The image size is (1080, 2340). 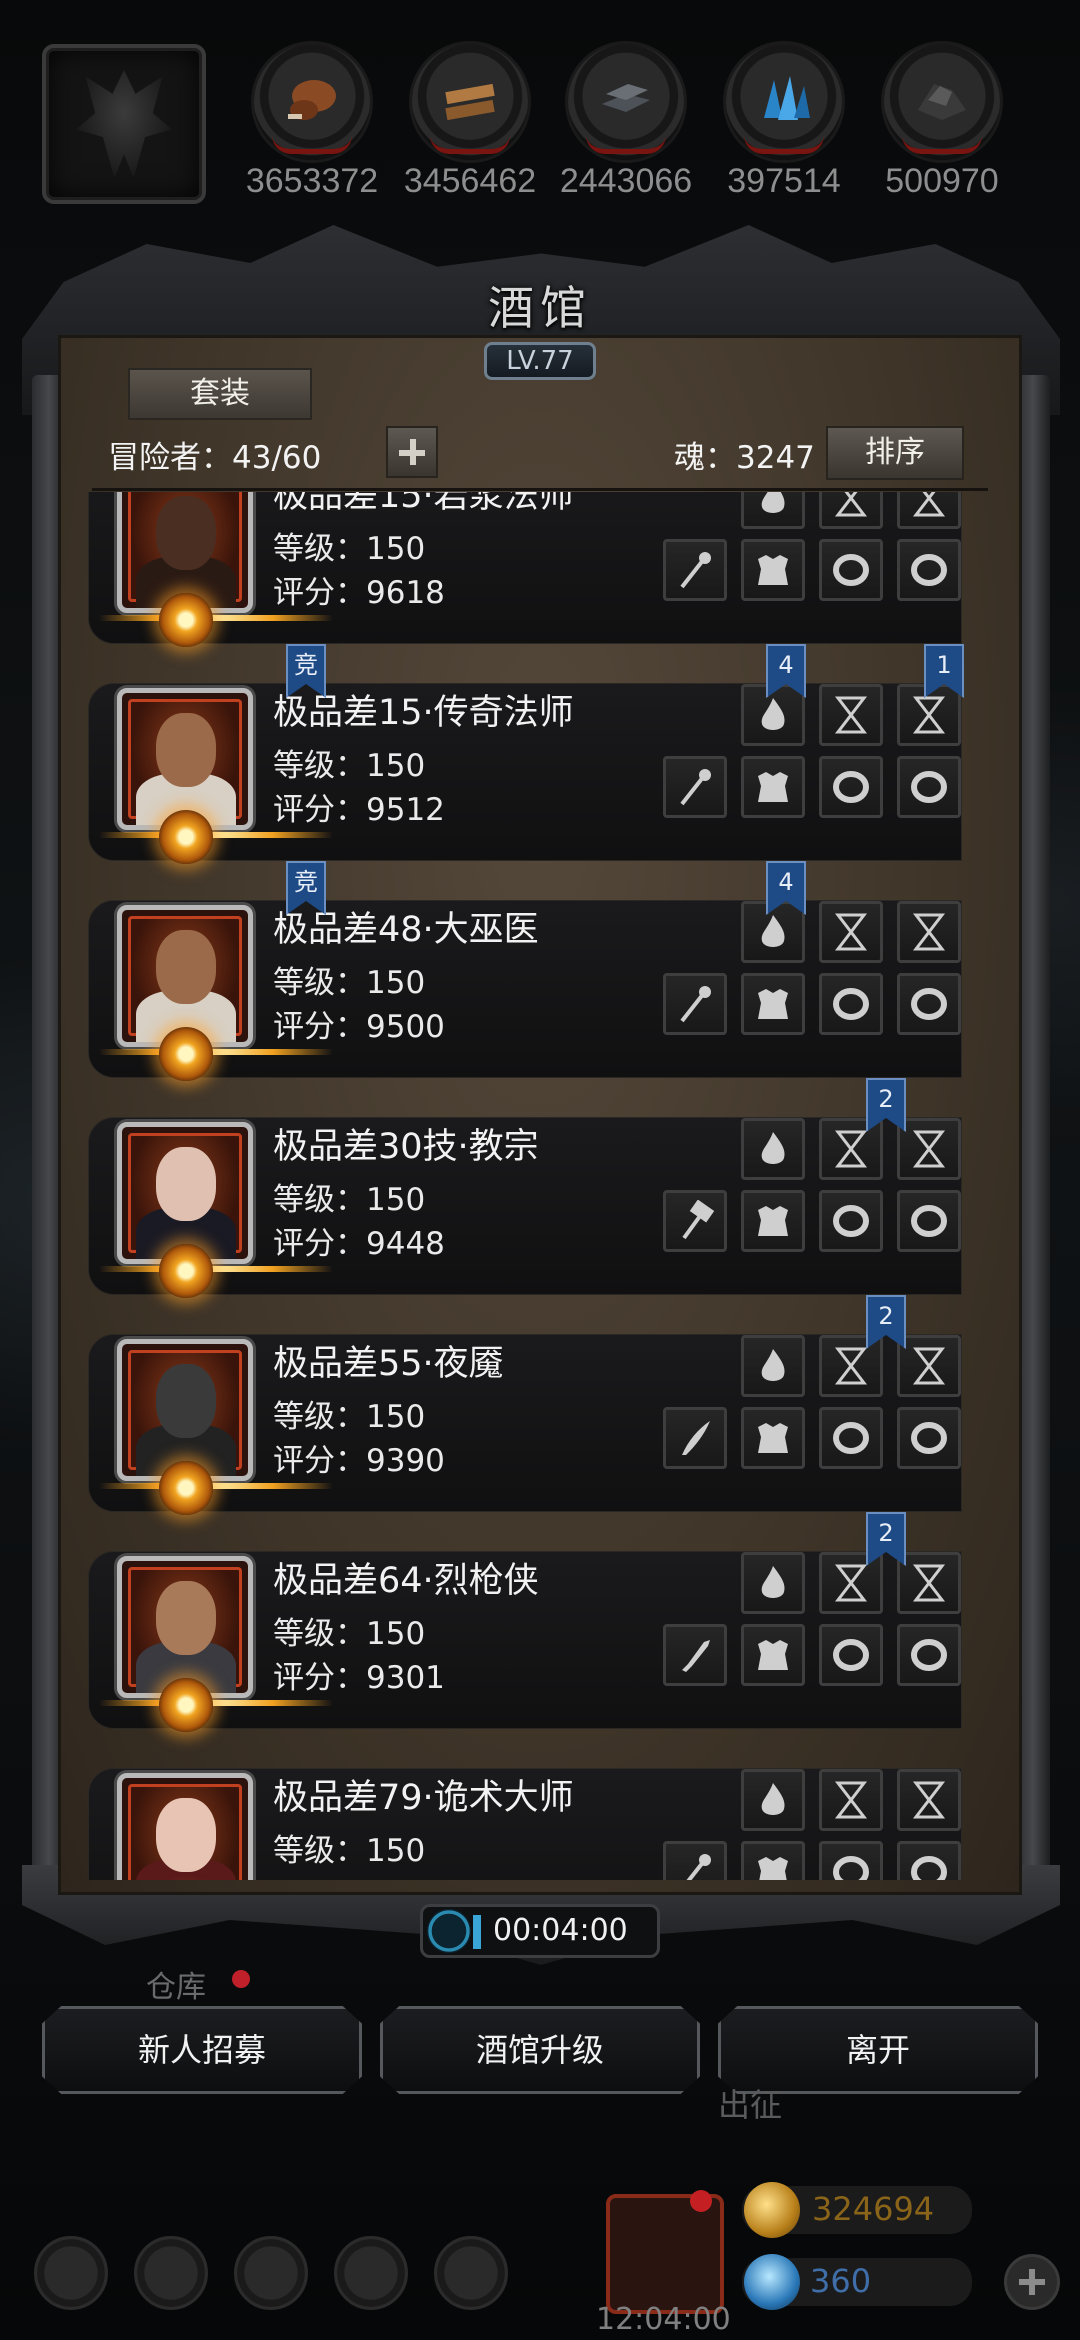 I want to click on resource-value: 3653372, so click(x=312, y=181).